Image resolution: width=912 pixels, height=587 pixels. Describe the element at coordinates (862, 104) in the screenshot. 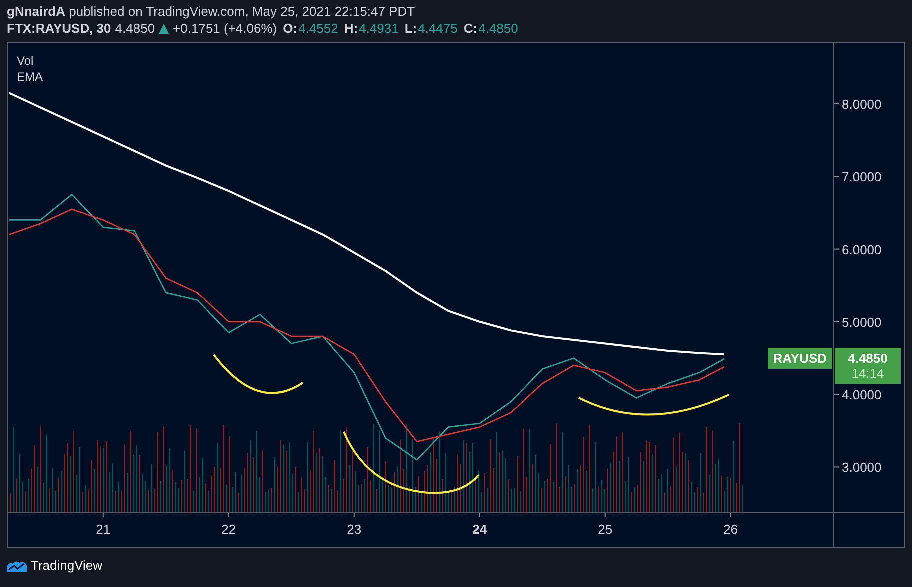

I see `price-tick-label: 8.0000` at that location.